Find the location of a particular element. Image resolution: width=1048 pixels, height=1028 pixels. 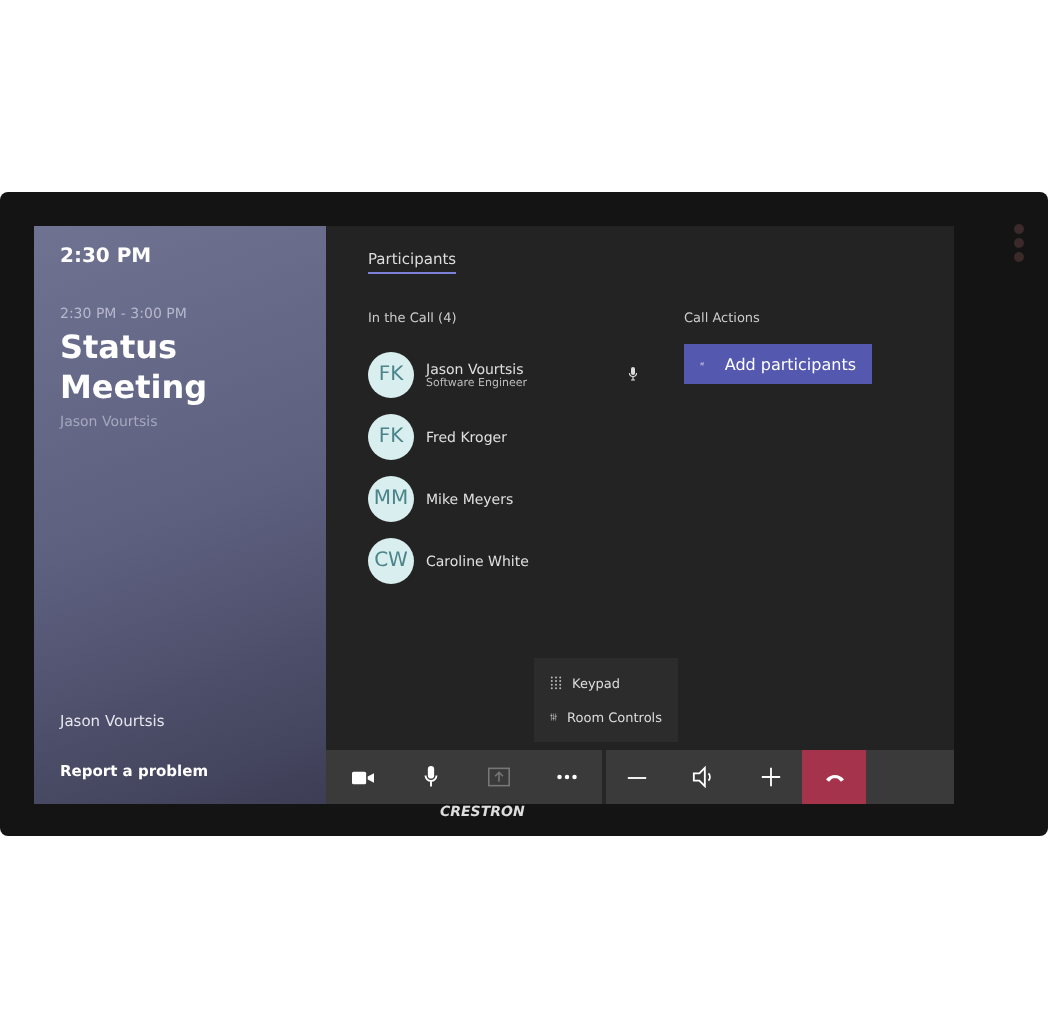

microphone-icon is located at coordinates (430, 777).